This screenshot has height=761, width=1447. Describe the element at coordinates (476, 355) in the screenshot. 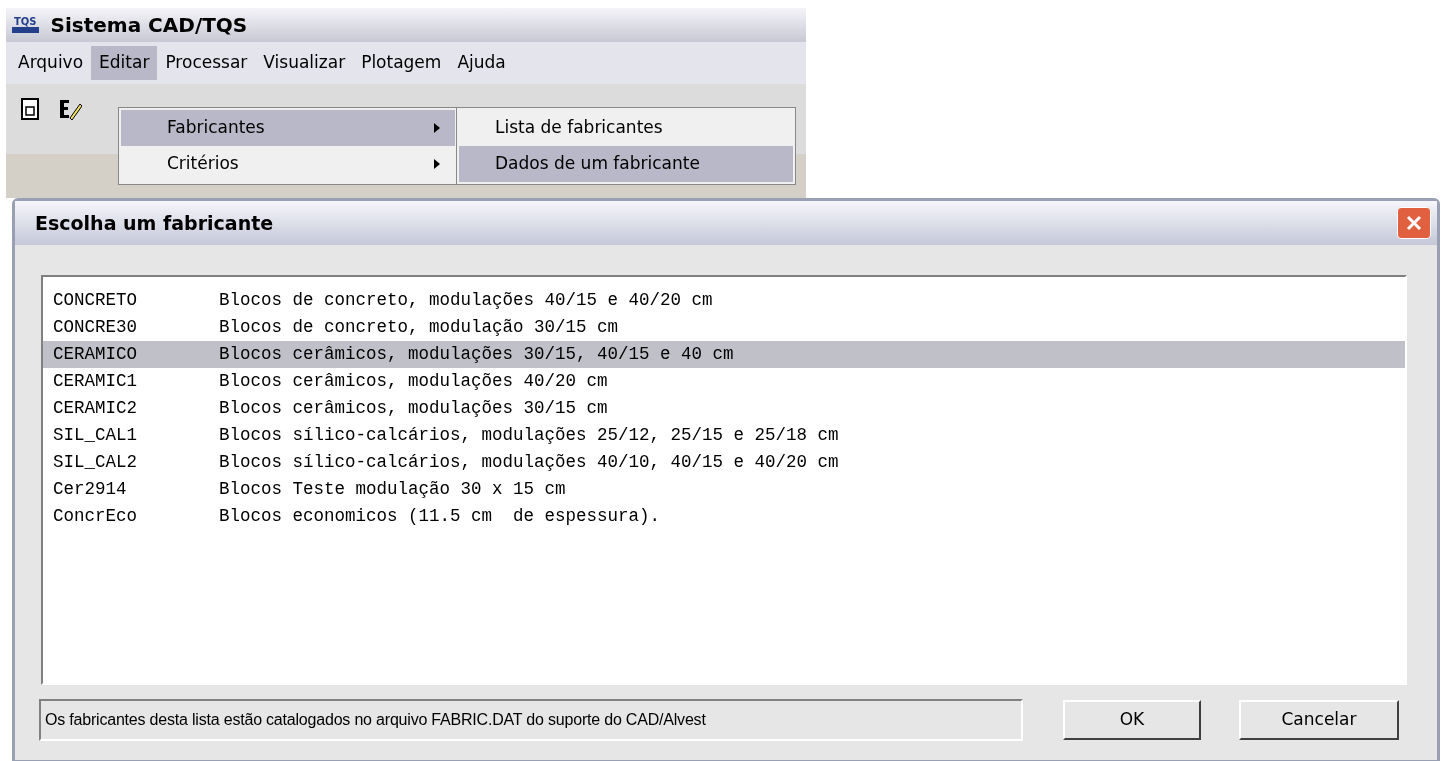

I see `description-text: Blocos cerâmicos, modulações 30/15, 40/15 e 40 cm` at that location.